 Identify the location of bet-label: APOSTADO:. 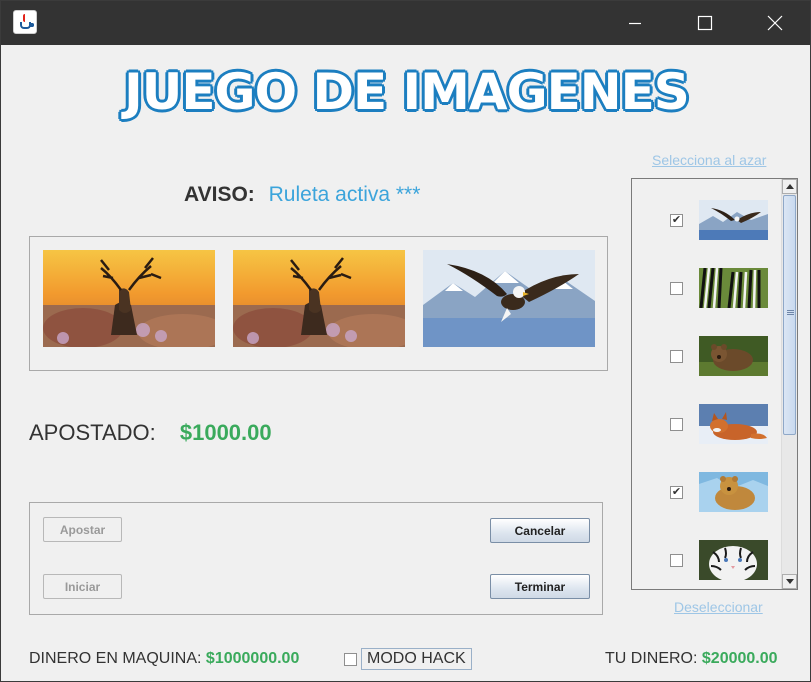
(92, 432).